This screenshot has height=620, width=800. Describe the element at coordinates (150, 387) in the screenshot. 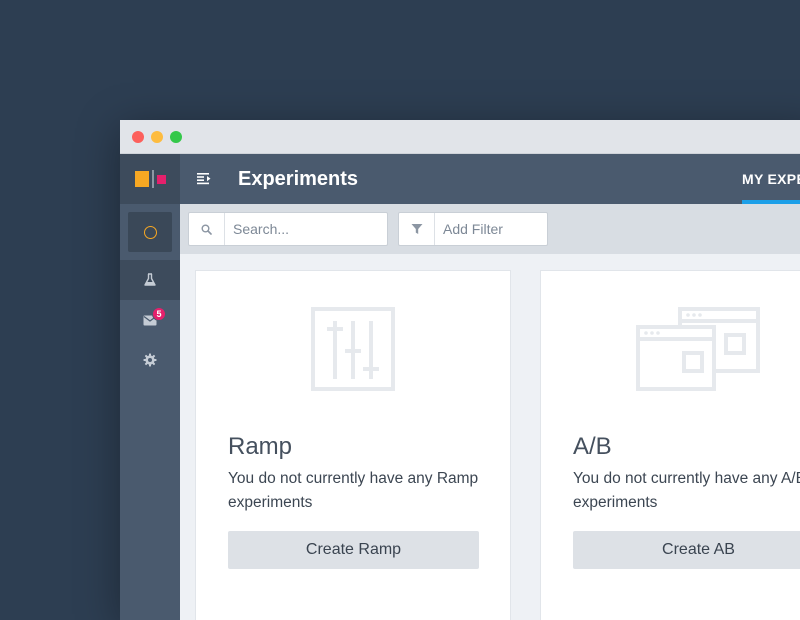

I see `sidebar: 5` at that location.